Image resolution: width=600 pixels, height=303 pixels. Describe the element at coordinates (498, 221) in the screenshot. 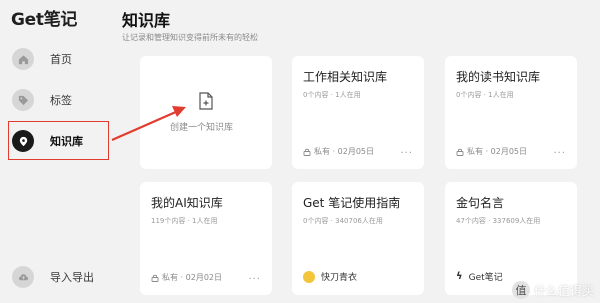

I see `card-stats: 47个内容 · 337609人在用` at that location.